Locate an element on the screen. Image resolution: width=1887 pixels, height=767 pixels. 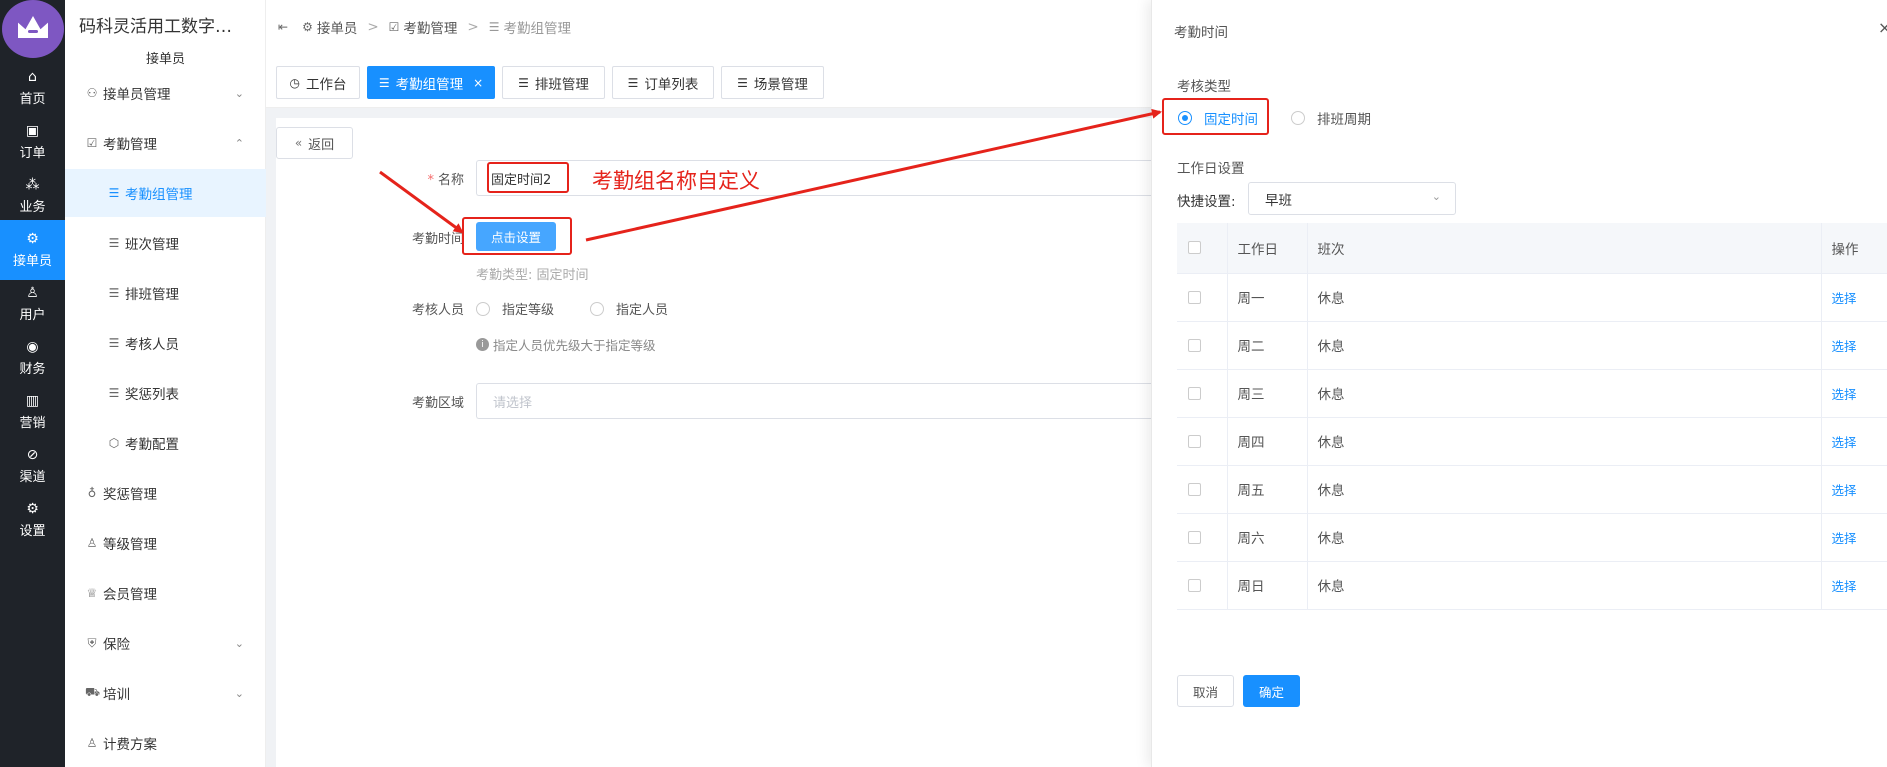
tab-scenes: ☰ 场景管理 is located at coordinates (772, 82).